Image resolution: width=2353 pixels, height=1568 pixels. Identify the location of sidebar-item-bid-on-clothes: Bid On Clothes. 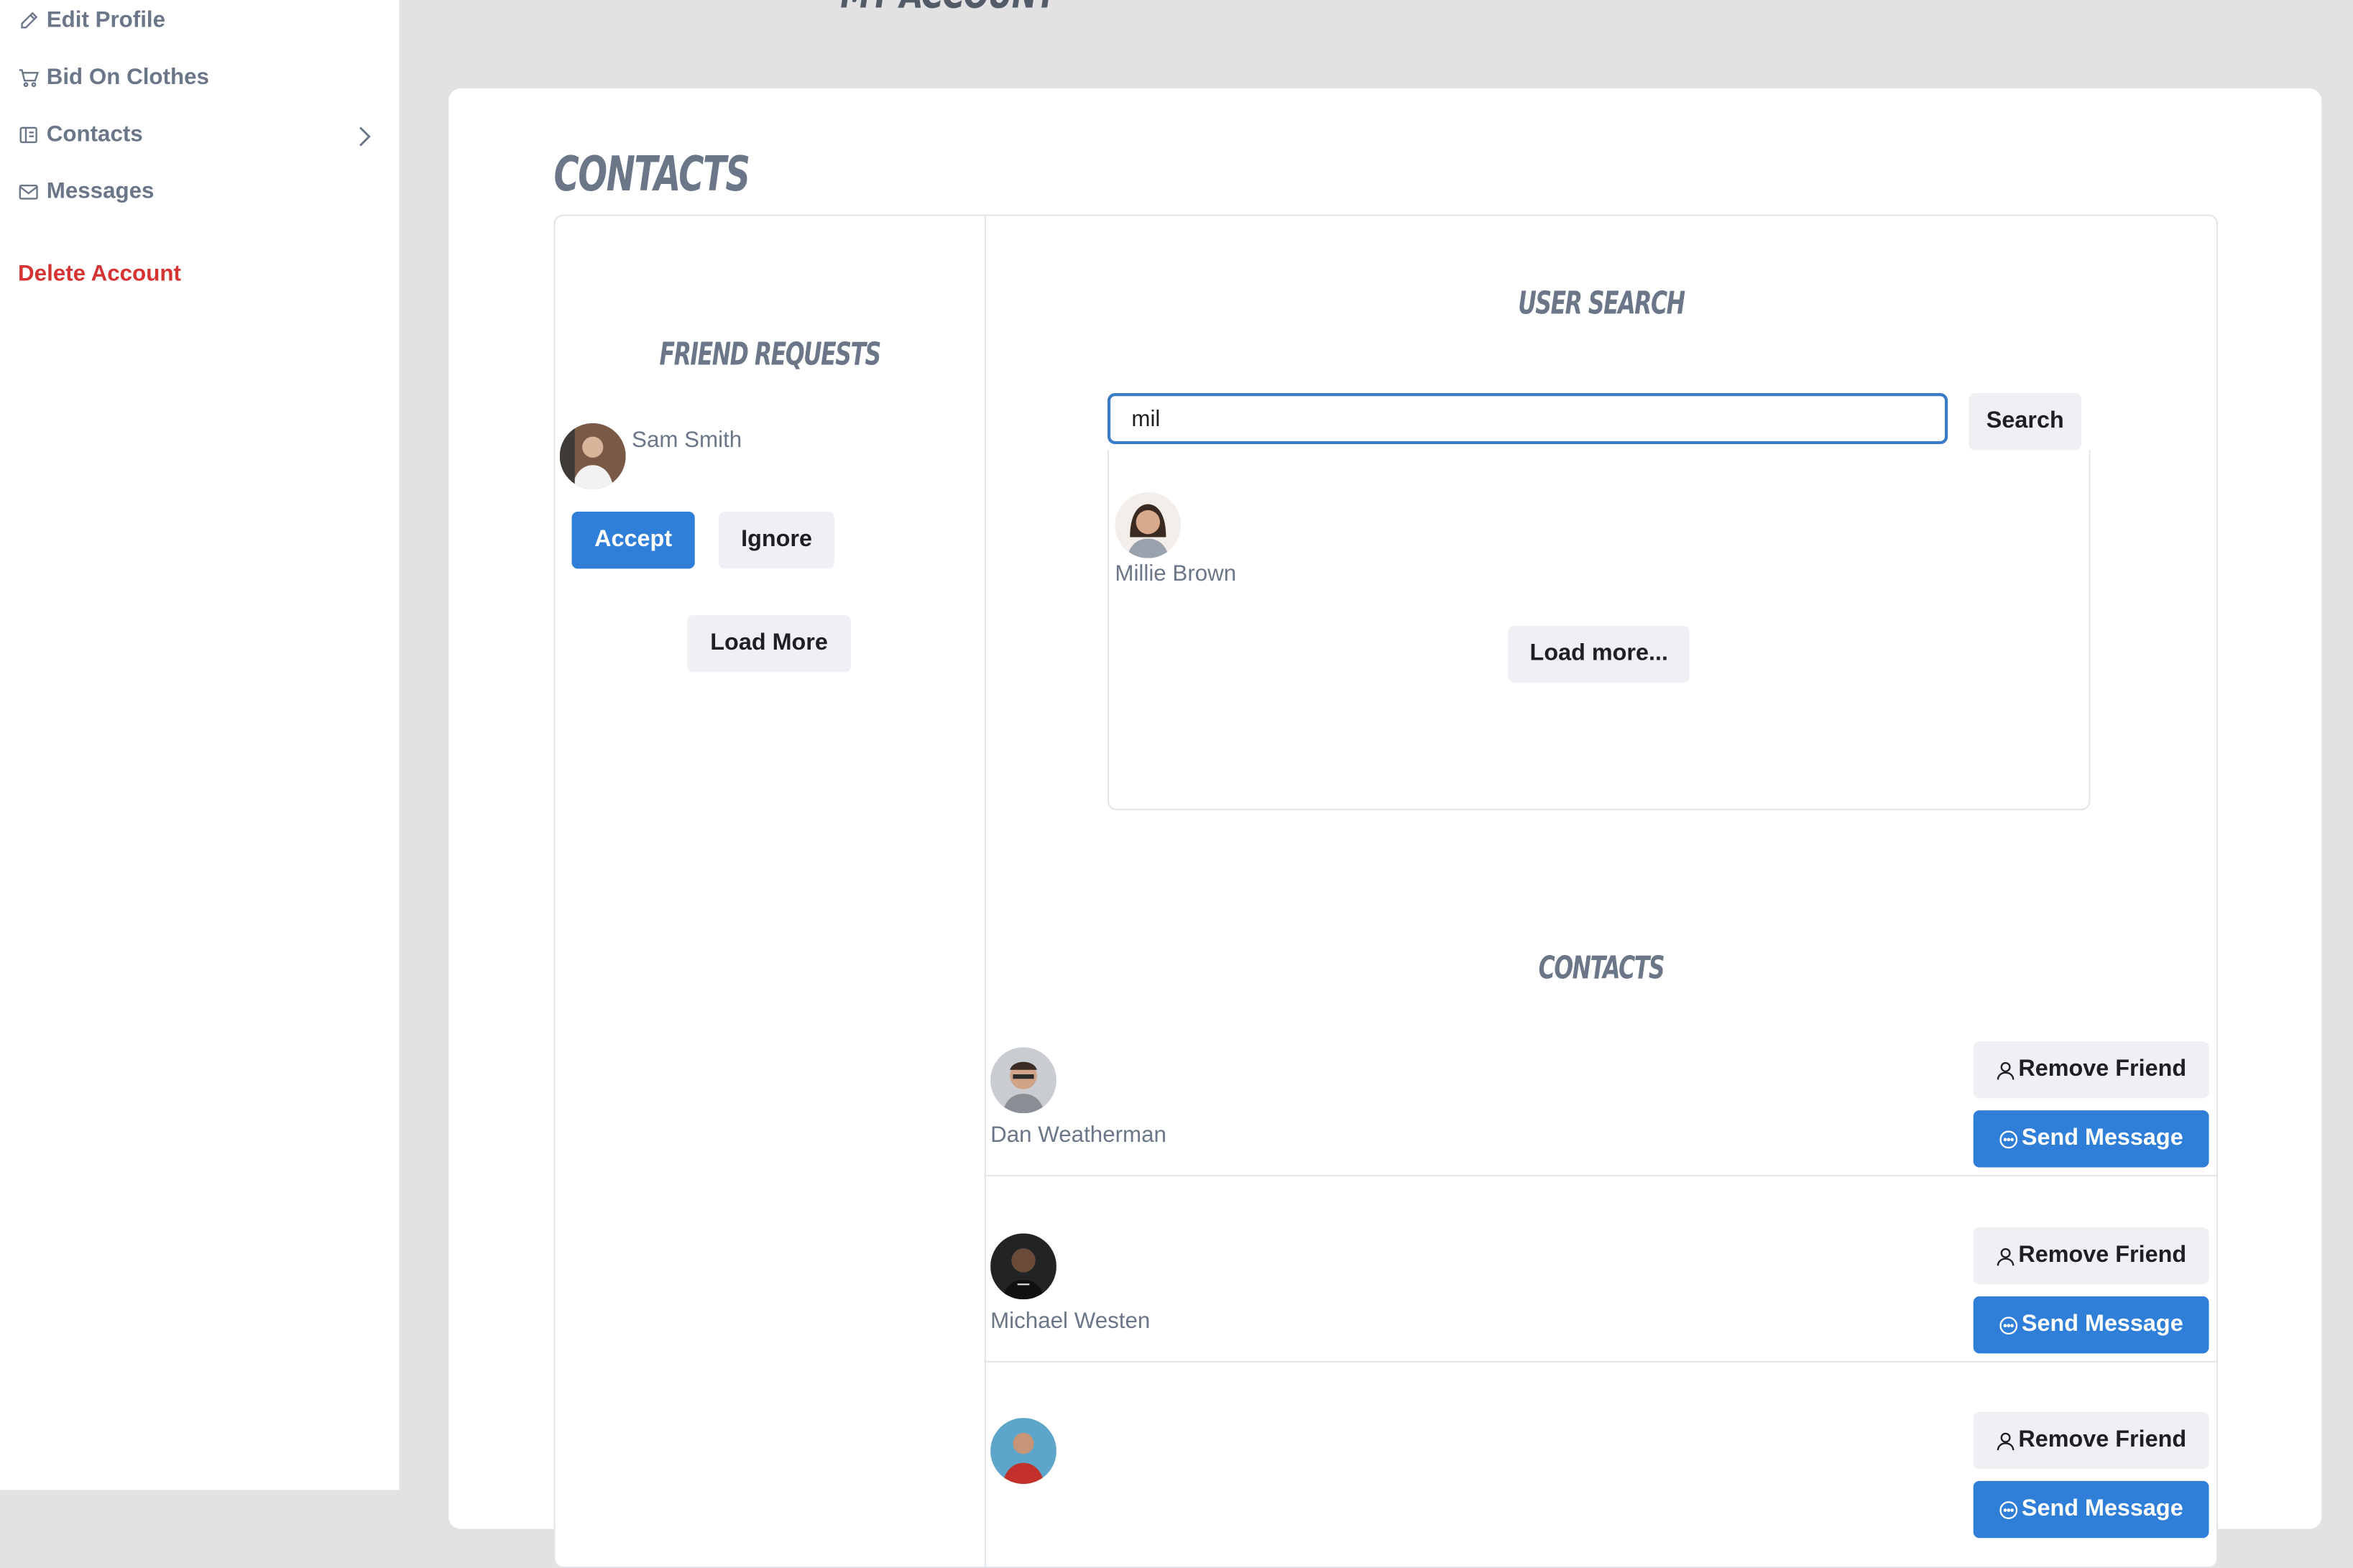
(114, 77).